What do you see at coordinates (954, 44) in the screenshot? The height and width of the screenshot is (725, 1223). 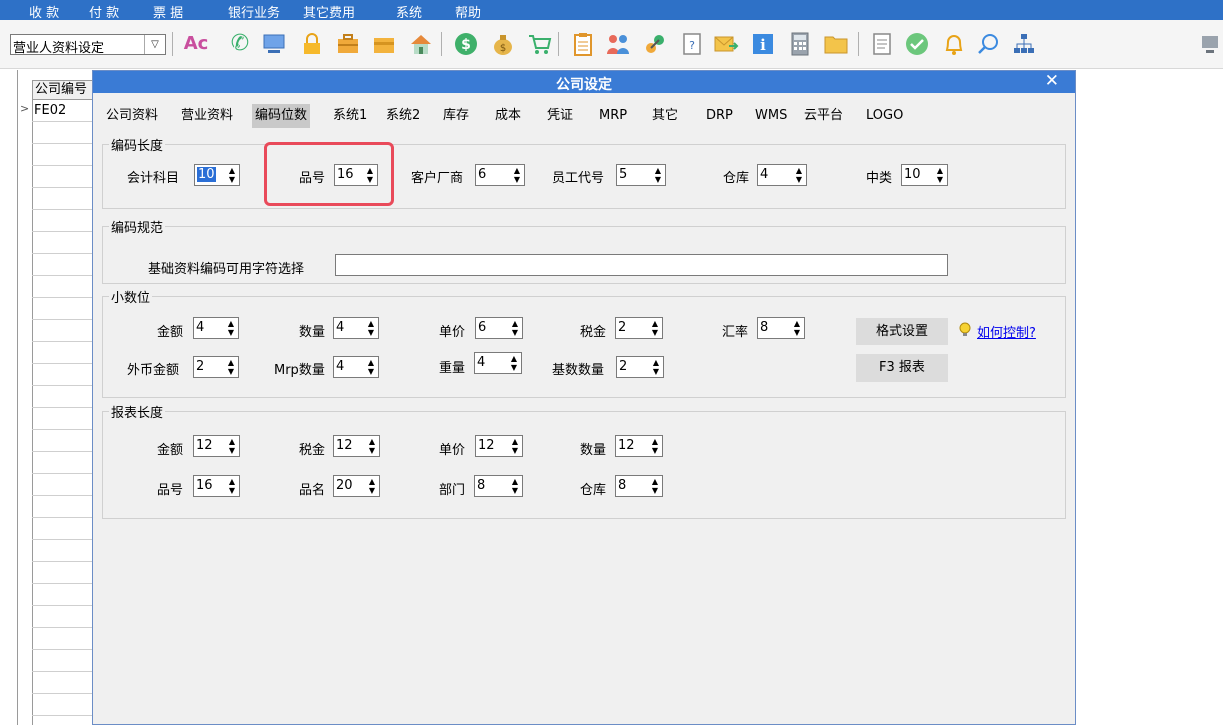 I see `bell-icon` at bounding box center [954, 44].